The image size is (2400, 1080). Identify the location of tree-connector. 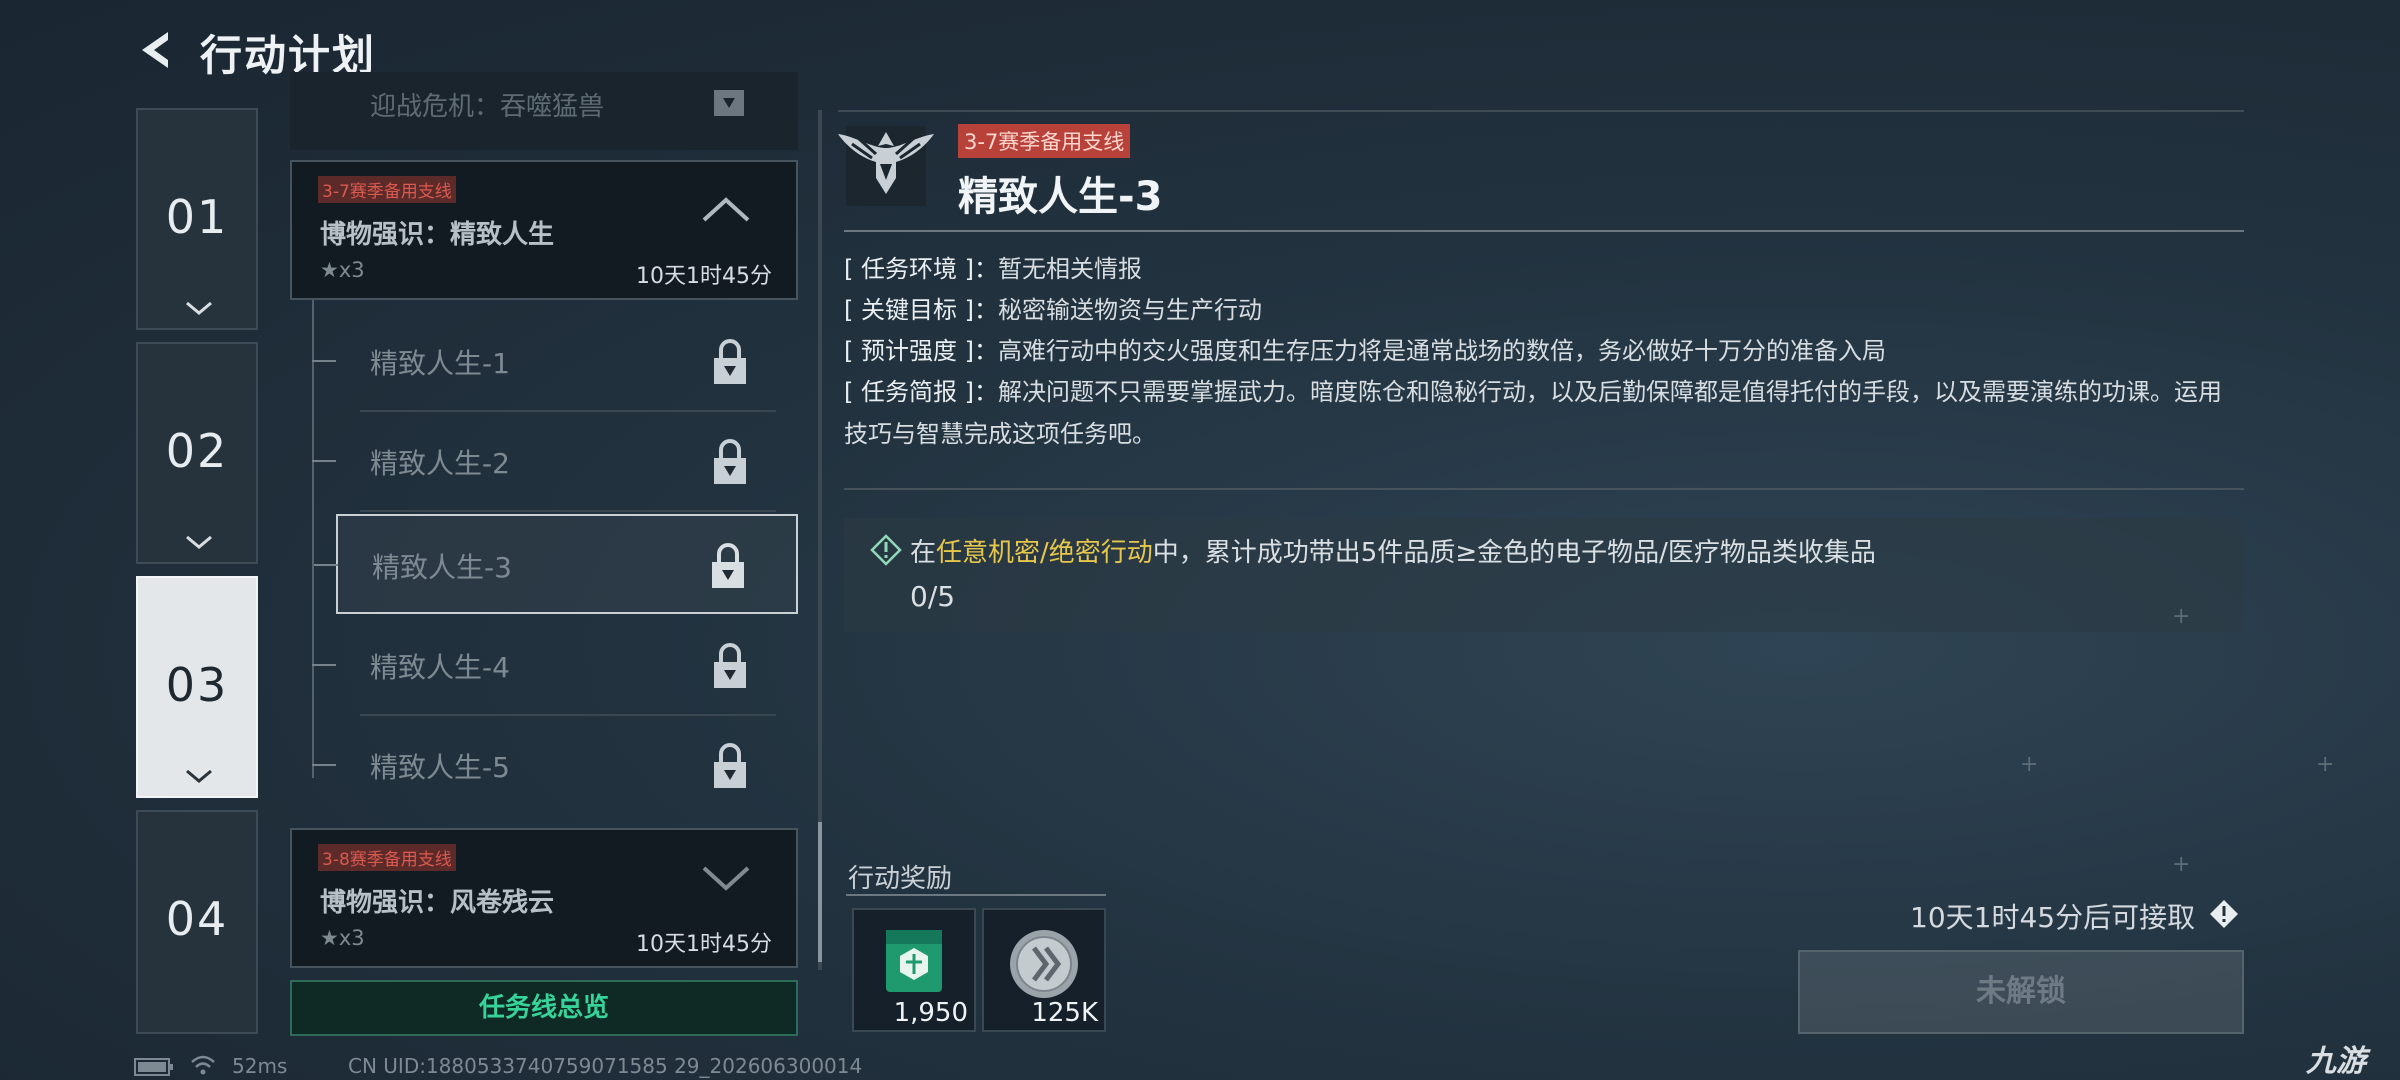
(313, 539).